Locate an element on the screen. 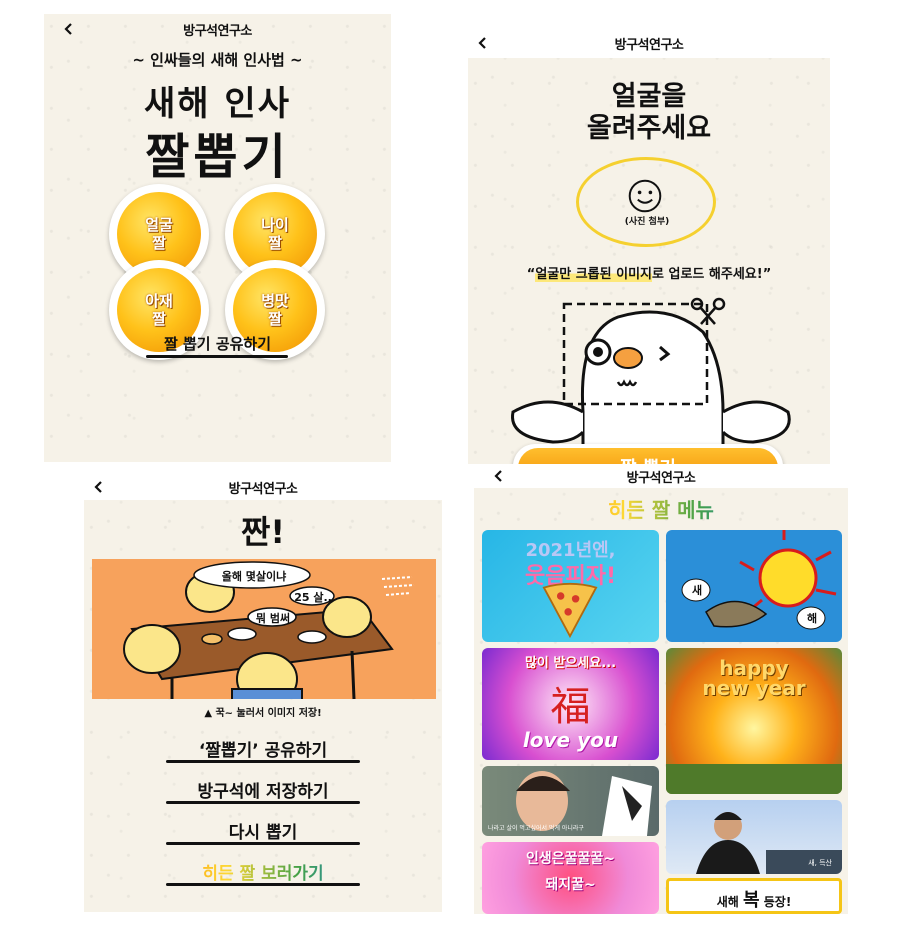 The width and height of the screenshot is (903, 936). pizza-meme-tile: 2021년엔, 웃음피자! is located at coordinates (570, 586).